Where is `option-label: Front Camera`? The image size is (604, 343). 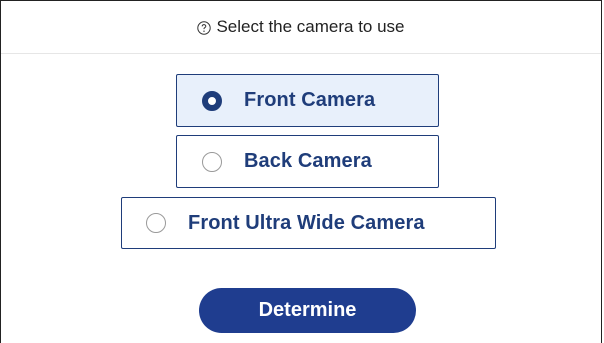 option-label: Front Camera is located at coordinates (310, 100).